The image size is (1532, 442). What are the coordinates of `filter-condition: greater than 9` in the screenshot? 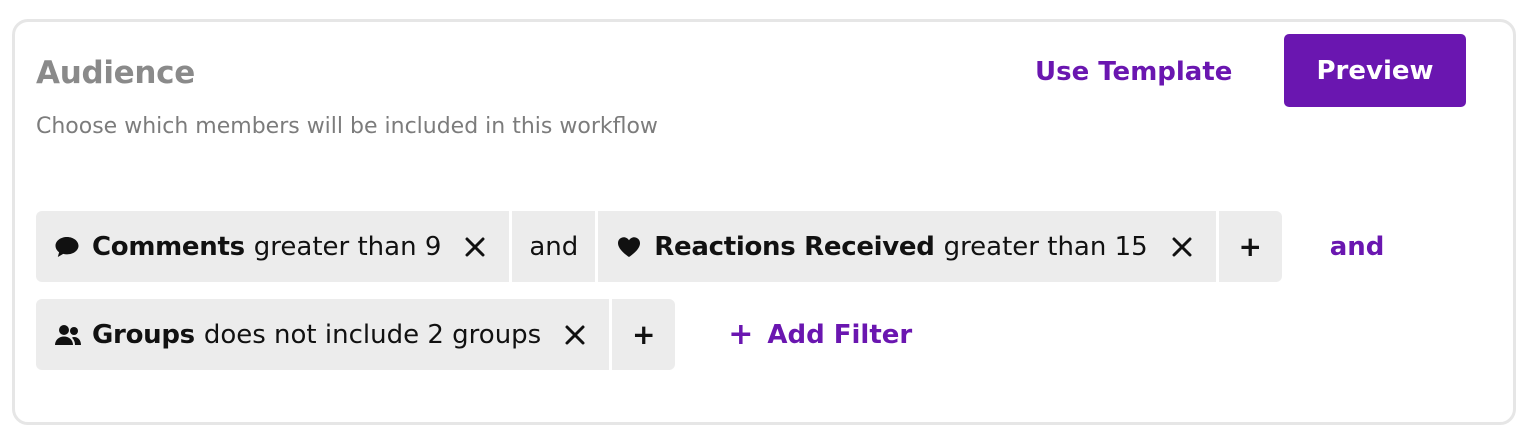 It's located at (347, 246).